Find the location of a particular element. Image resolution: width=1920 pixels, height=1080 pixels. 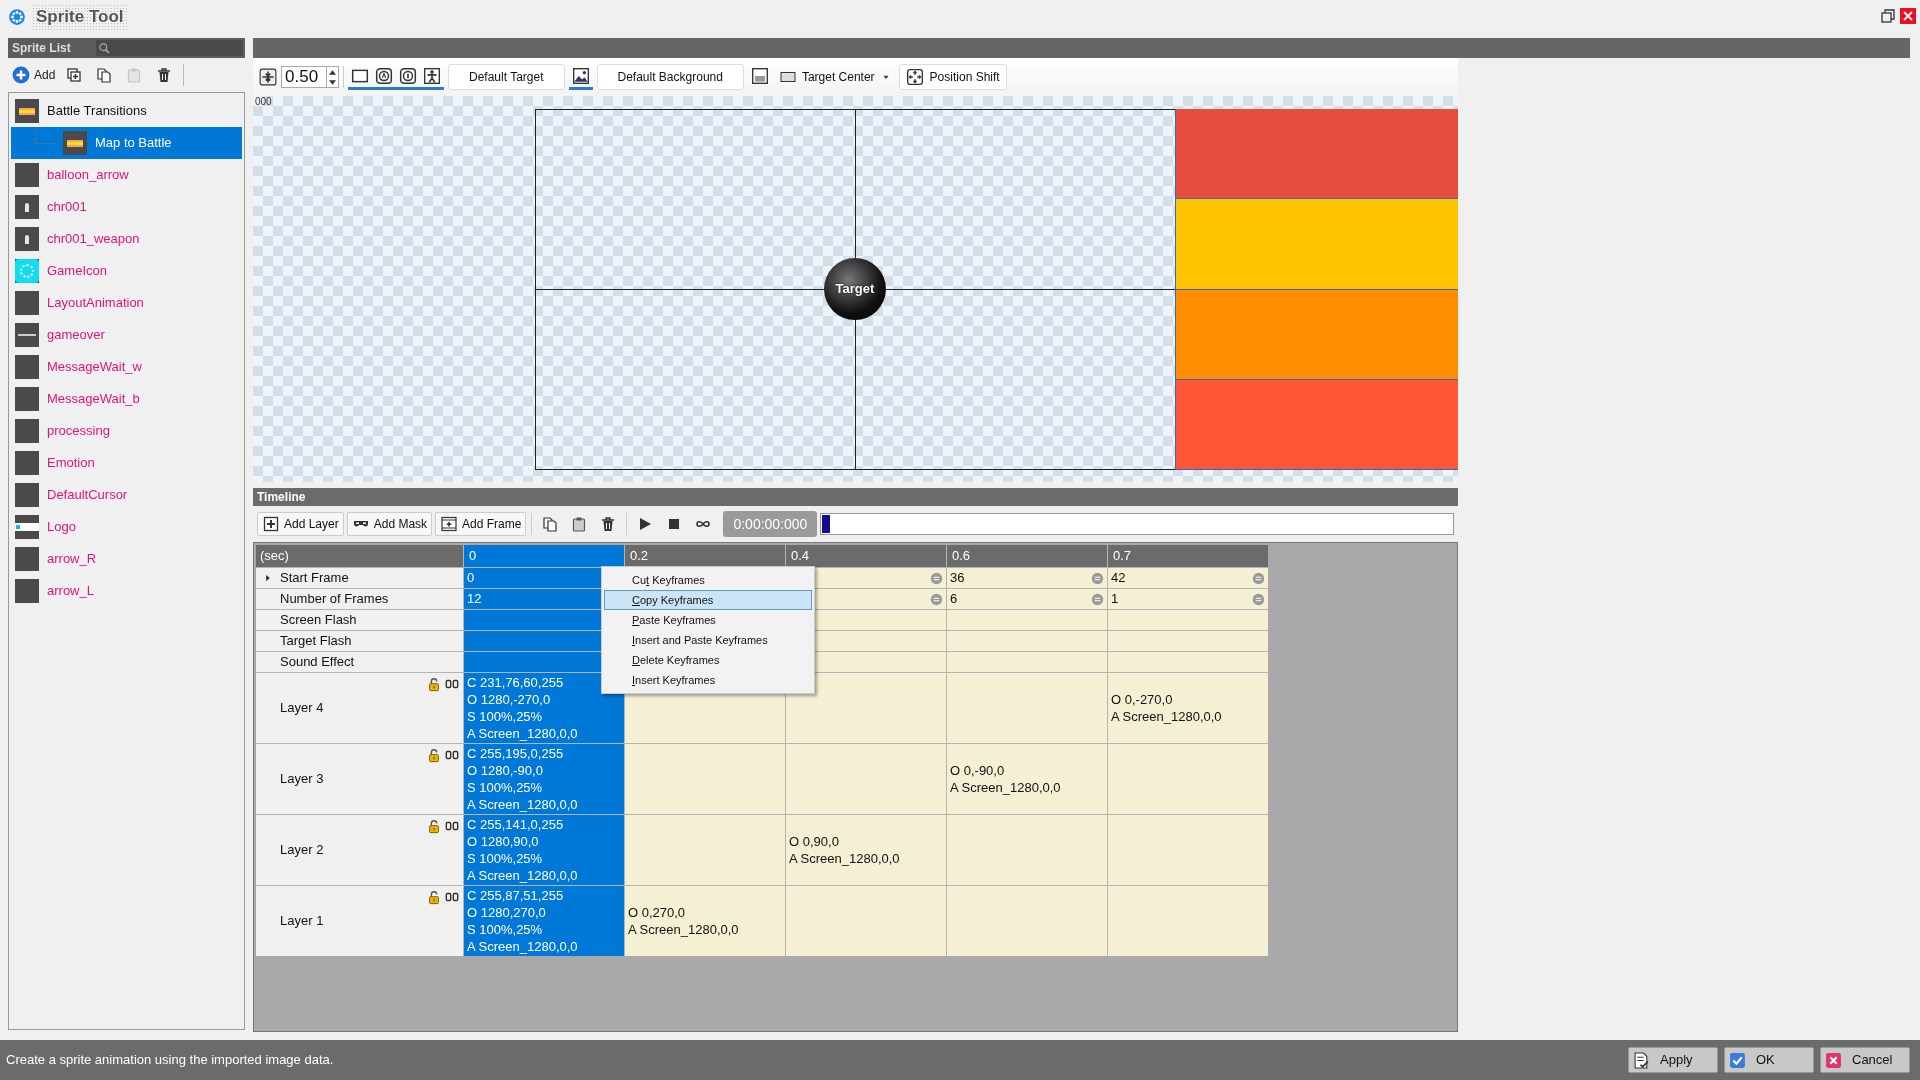

sprite-list-item: DefaultCursor is located at coordinates (126, 495).